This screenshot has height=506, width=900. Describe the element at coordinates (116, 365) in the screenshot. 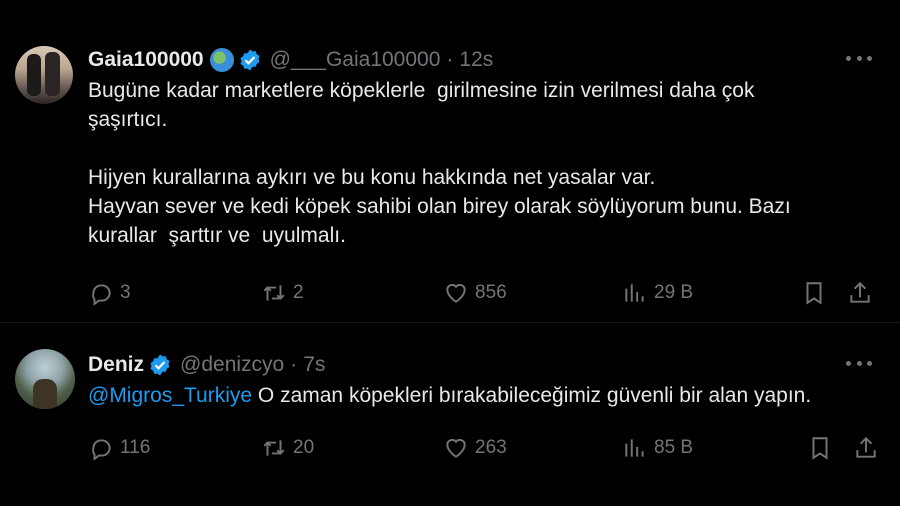

I see `display-name: Deniz` at that location.